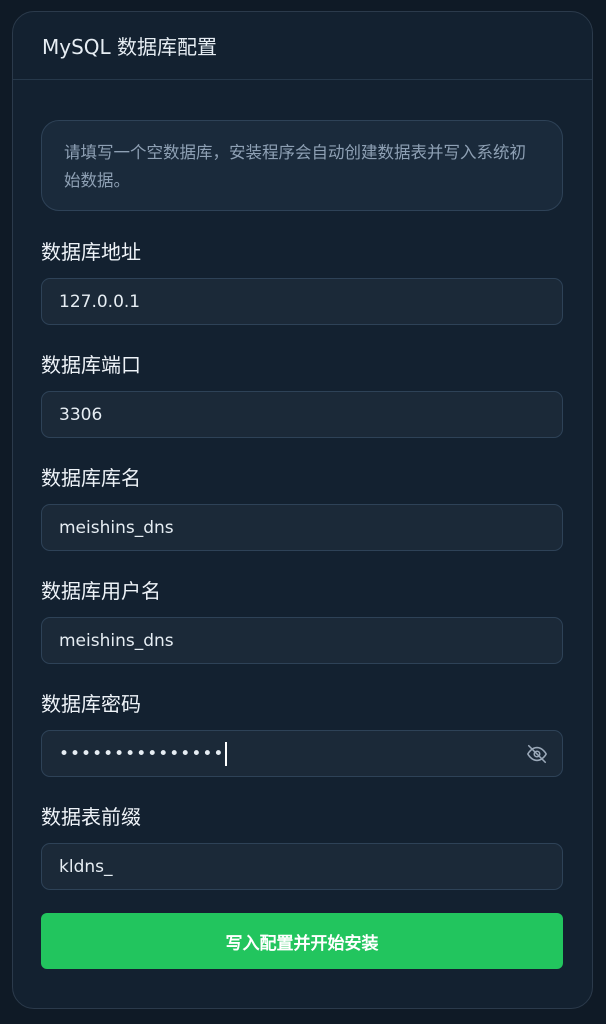 This screenshot has height=1024, width=606. I want to click on port-label: 数据库端口, so click(91, 365).